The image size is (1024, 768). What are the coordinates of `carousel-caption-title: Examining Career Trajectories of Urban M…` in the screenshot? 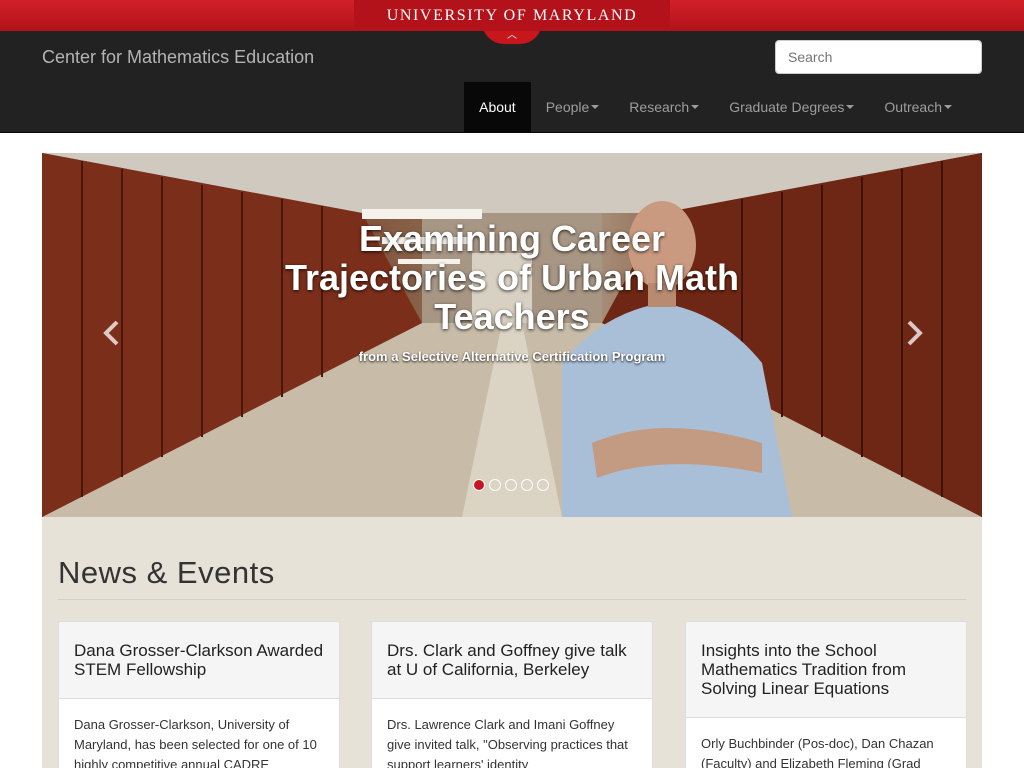 It's located at (512, 277).